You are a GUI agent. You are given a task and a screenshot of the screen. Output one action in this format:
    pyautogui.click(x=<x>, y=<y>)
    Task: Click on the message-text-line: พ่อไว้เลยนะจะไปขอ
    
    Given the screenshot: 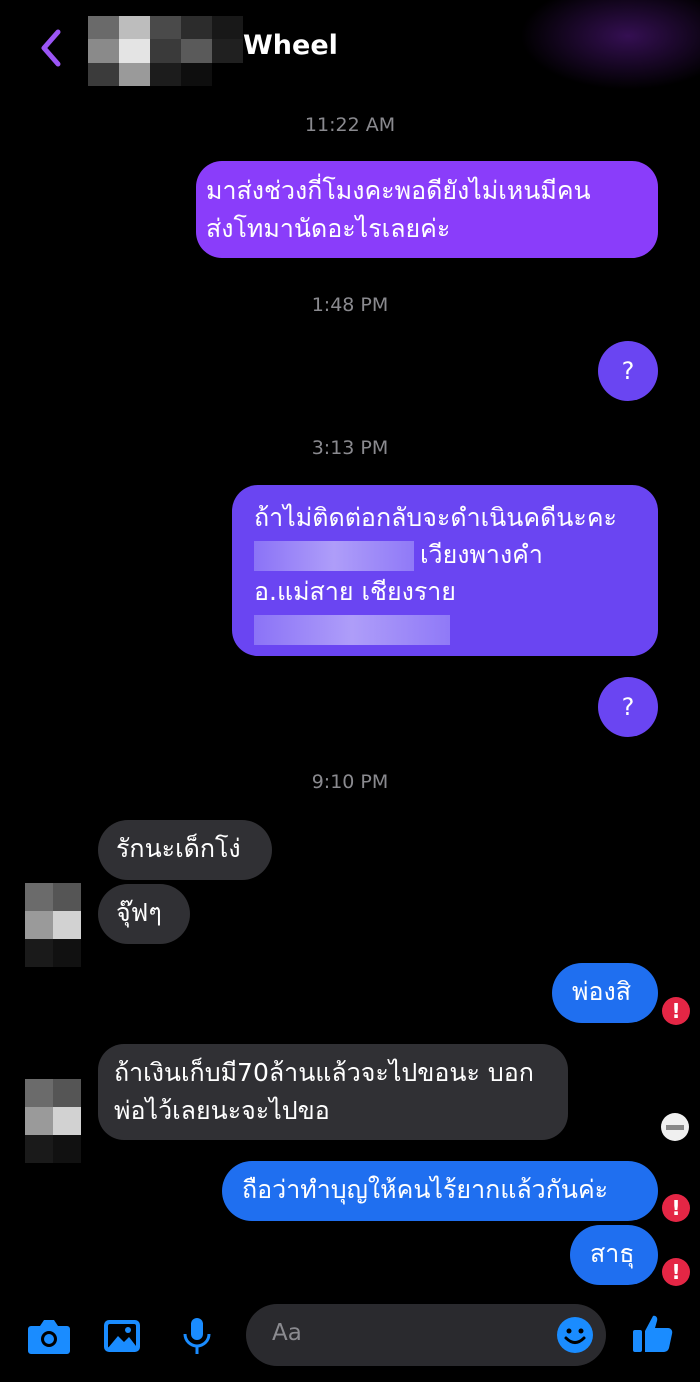 What is the action you would take?
    pyautogui.click(x=222, y=1110)
    